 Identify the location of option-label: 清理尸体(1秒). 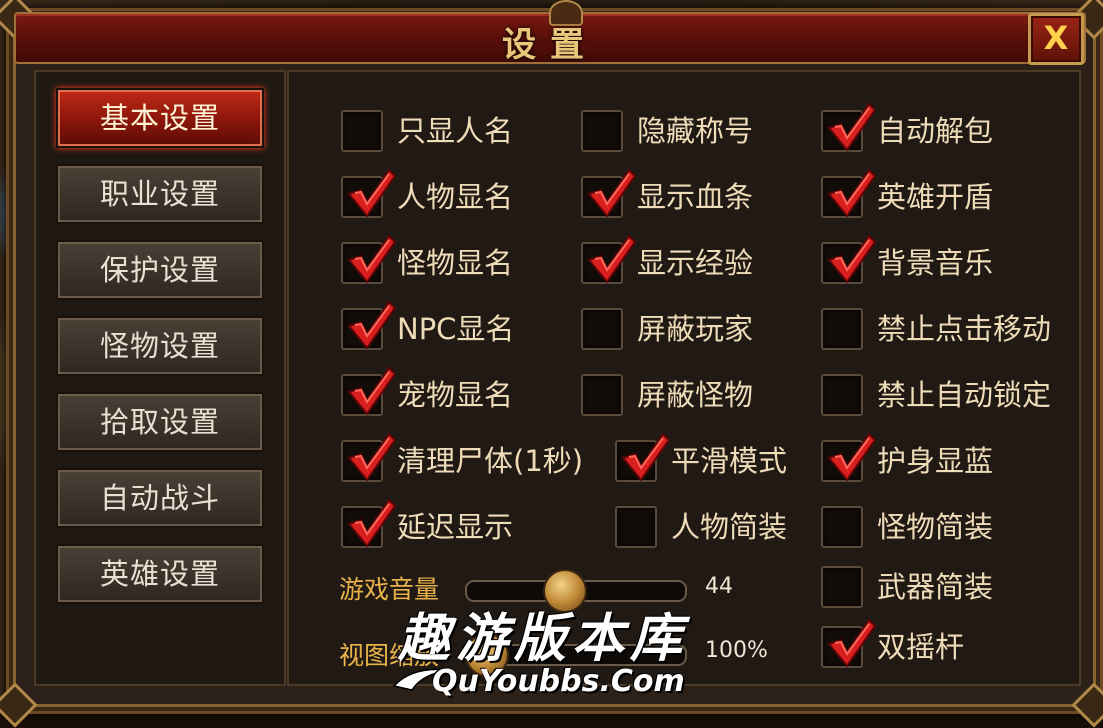
(490, 461).